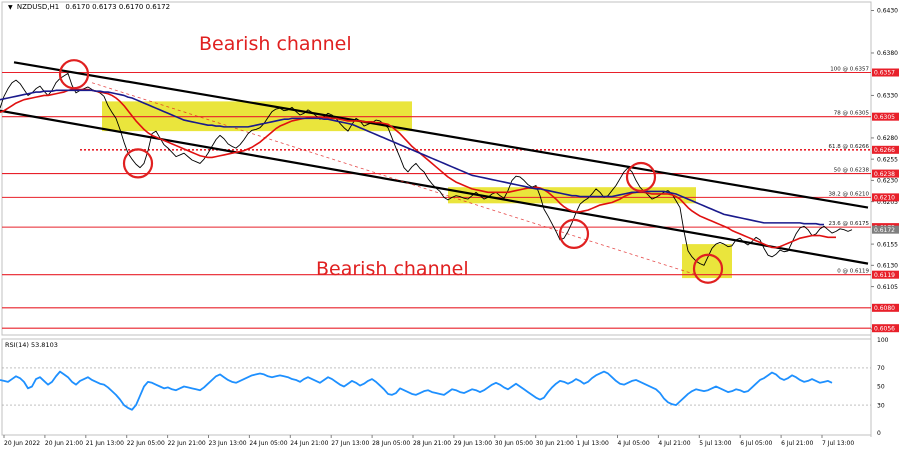  What do you see at coordinates (887, 287) in the screenshot?
I see `price-tick-label-9: 0.6105` at bounding box center [887, 287].